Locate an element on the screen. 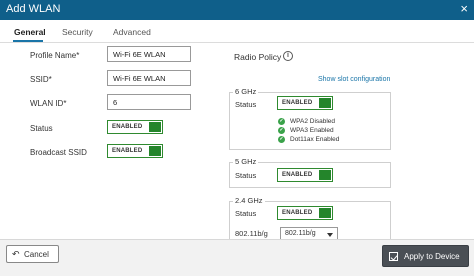 This screenshot has height=276, width=474. apply-button-label: Apply to Device is located at coordinates (432, 256).